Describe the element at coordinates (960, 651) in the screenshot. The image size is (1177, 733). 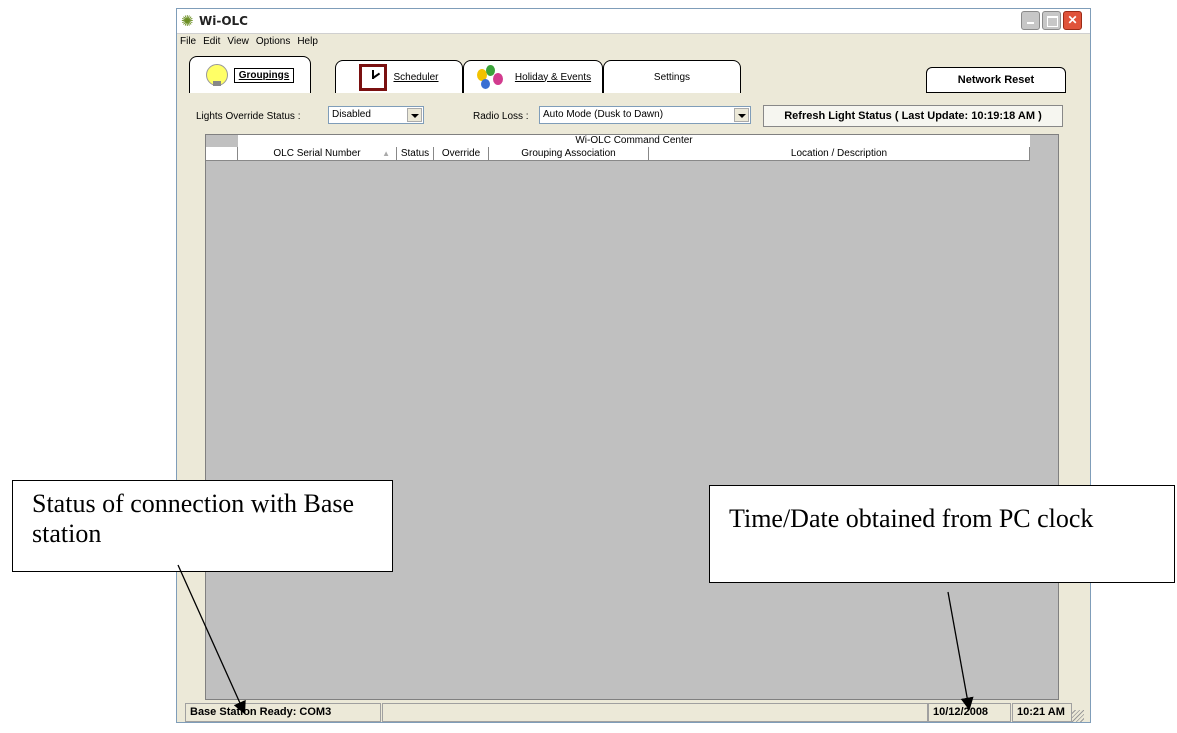
I see `arrow-to-date-time` at that location.